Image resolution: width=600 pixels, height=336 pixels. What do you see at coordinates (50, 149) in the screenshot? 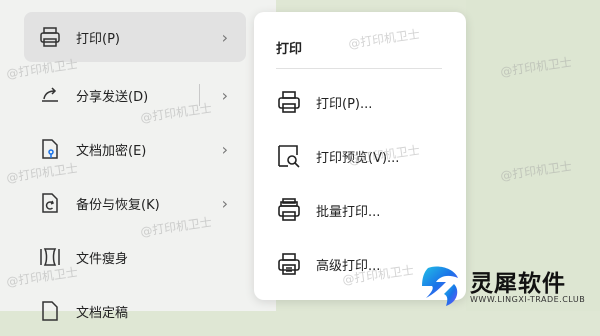
I see `document-lock-icon` at bounding box center [50, 149].